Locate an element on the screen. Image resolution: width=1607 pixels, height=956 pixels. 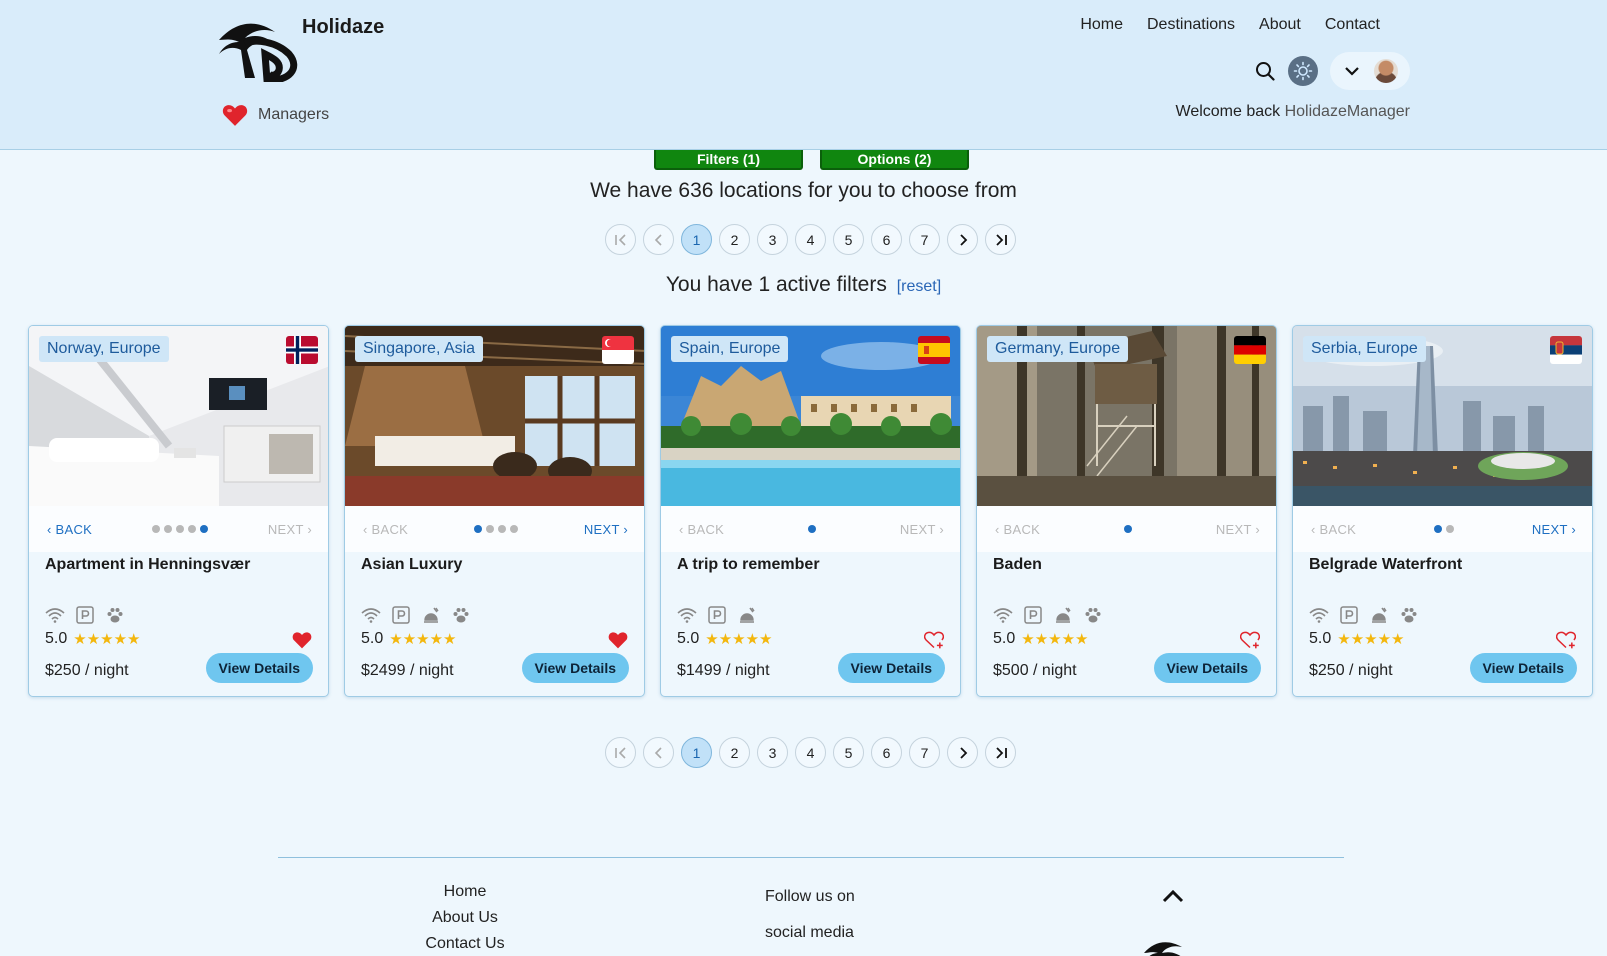
user-menu-button is located at coordinates (1370, 71).